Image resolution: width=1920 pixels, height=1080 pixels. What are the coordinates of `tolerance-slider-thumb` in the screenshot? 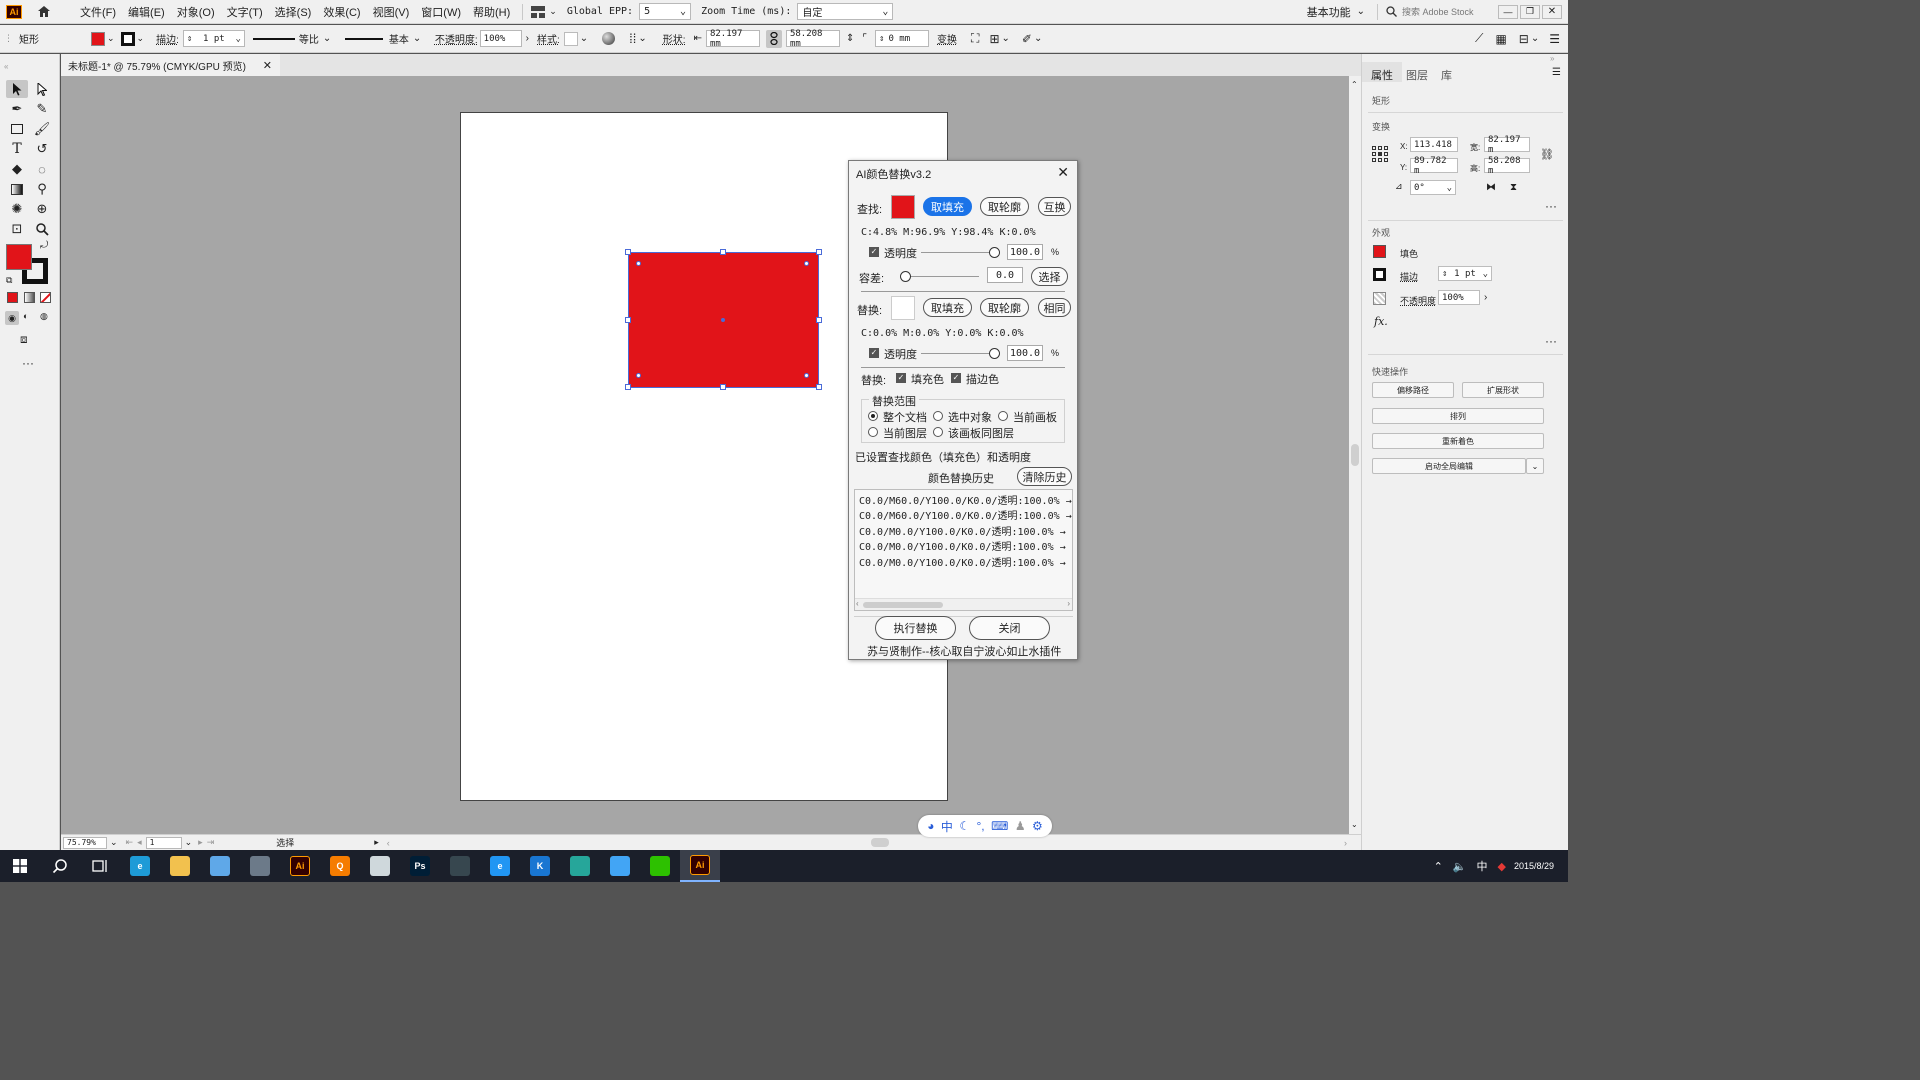 It's located at (905, 276).